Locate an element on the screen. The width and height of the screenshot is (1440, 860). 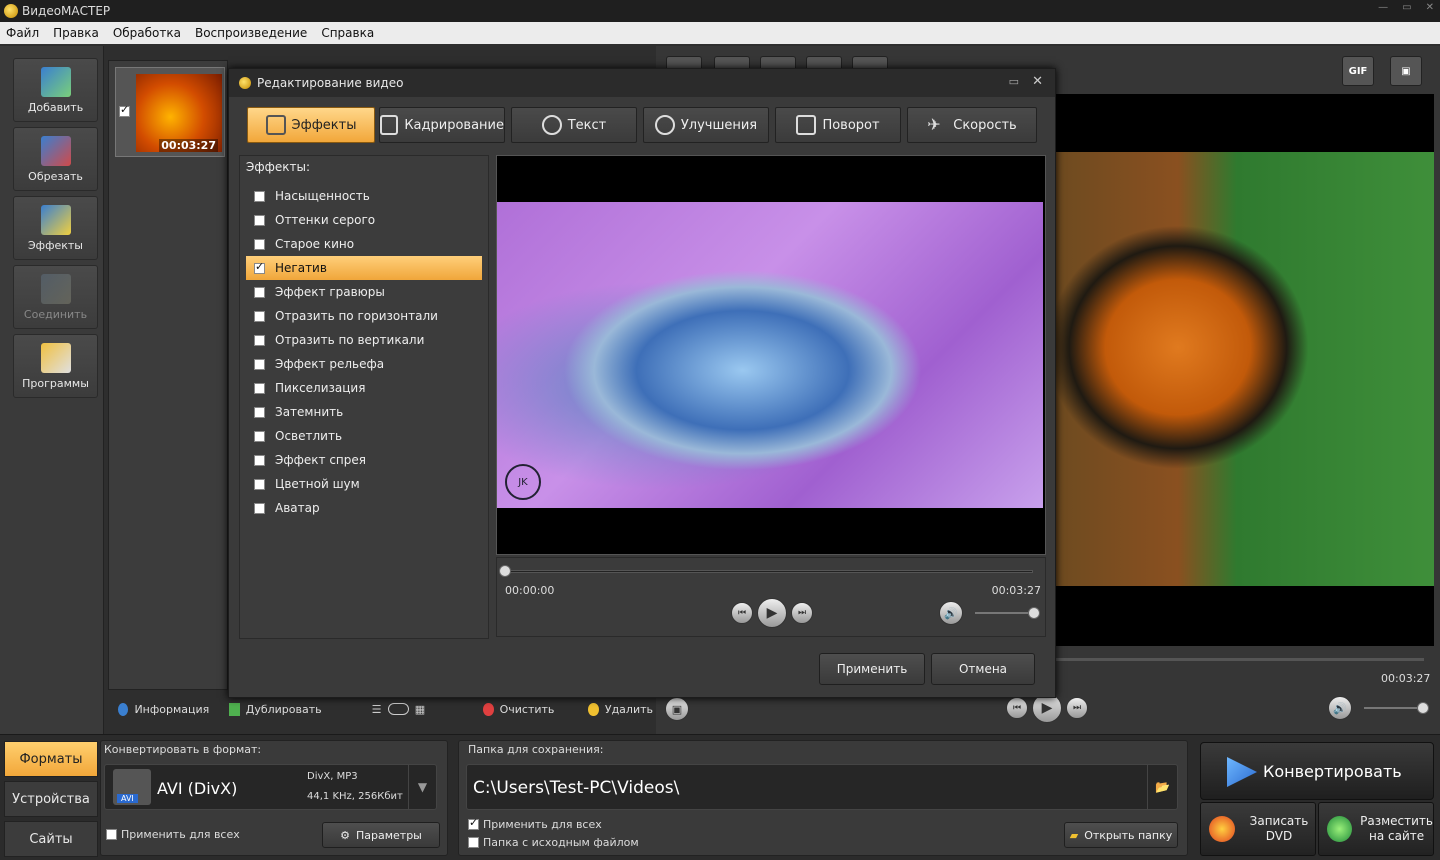
effect-item: Эффект гравюры is located at coordinates (364, 292).